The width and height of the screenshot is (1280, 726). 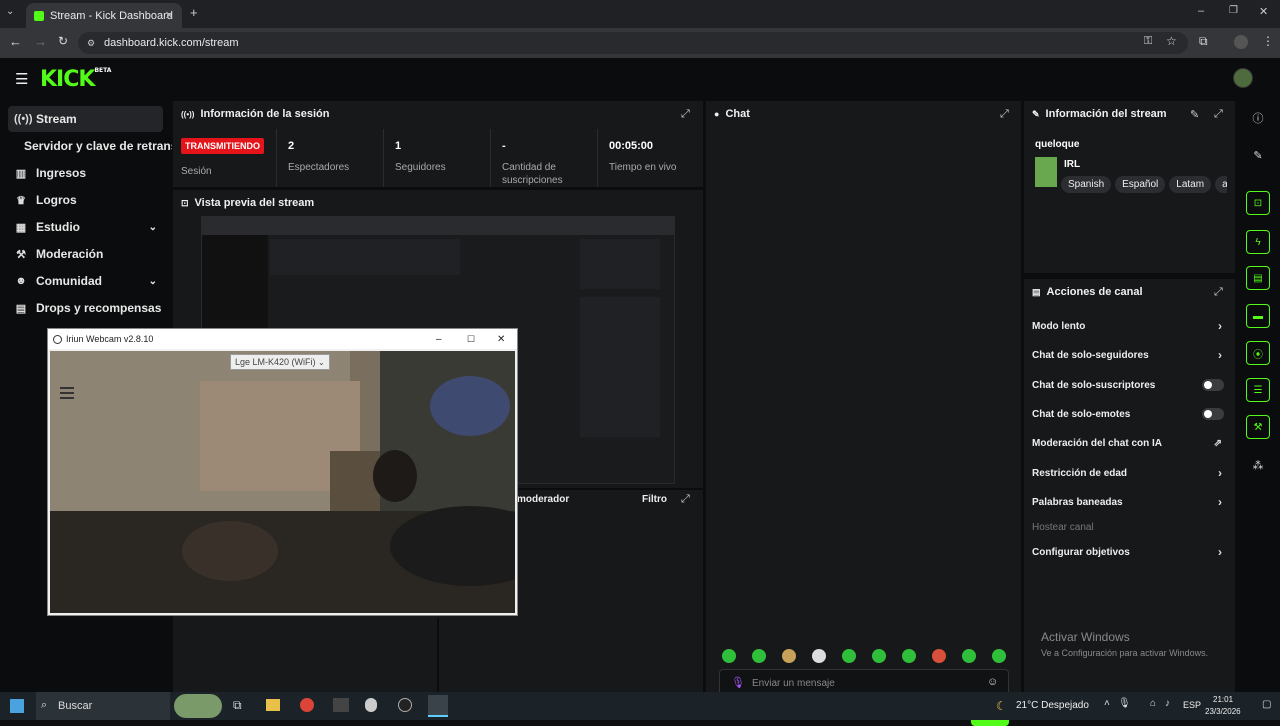 I want to click on chevron-right-icon: ›, so click(x=1220, y=326).